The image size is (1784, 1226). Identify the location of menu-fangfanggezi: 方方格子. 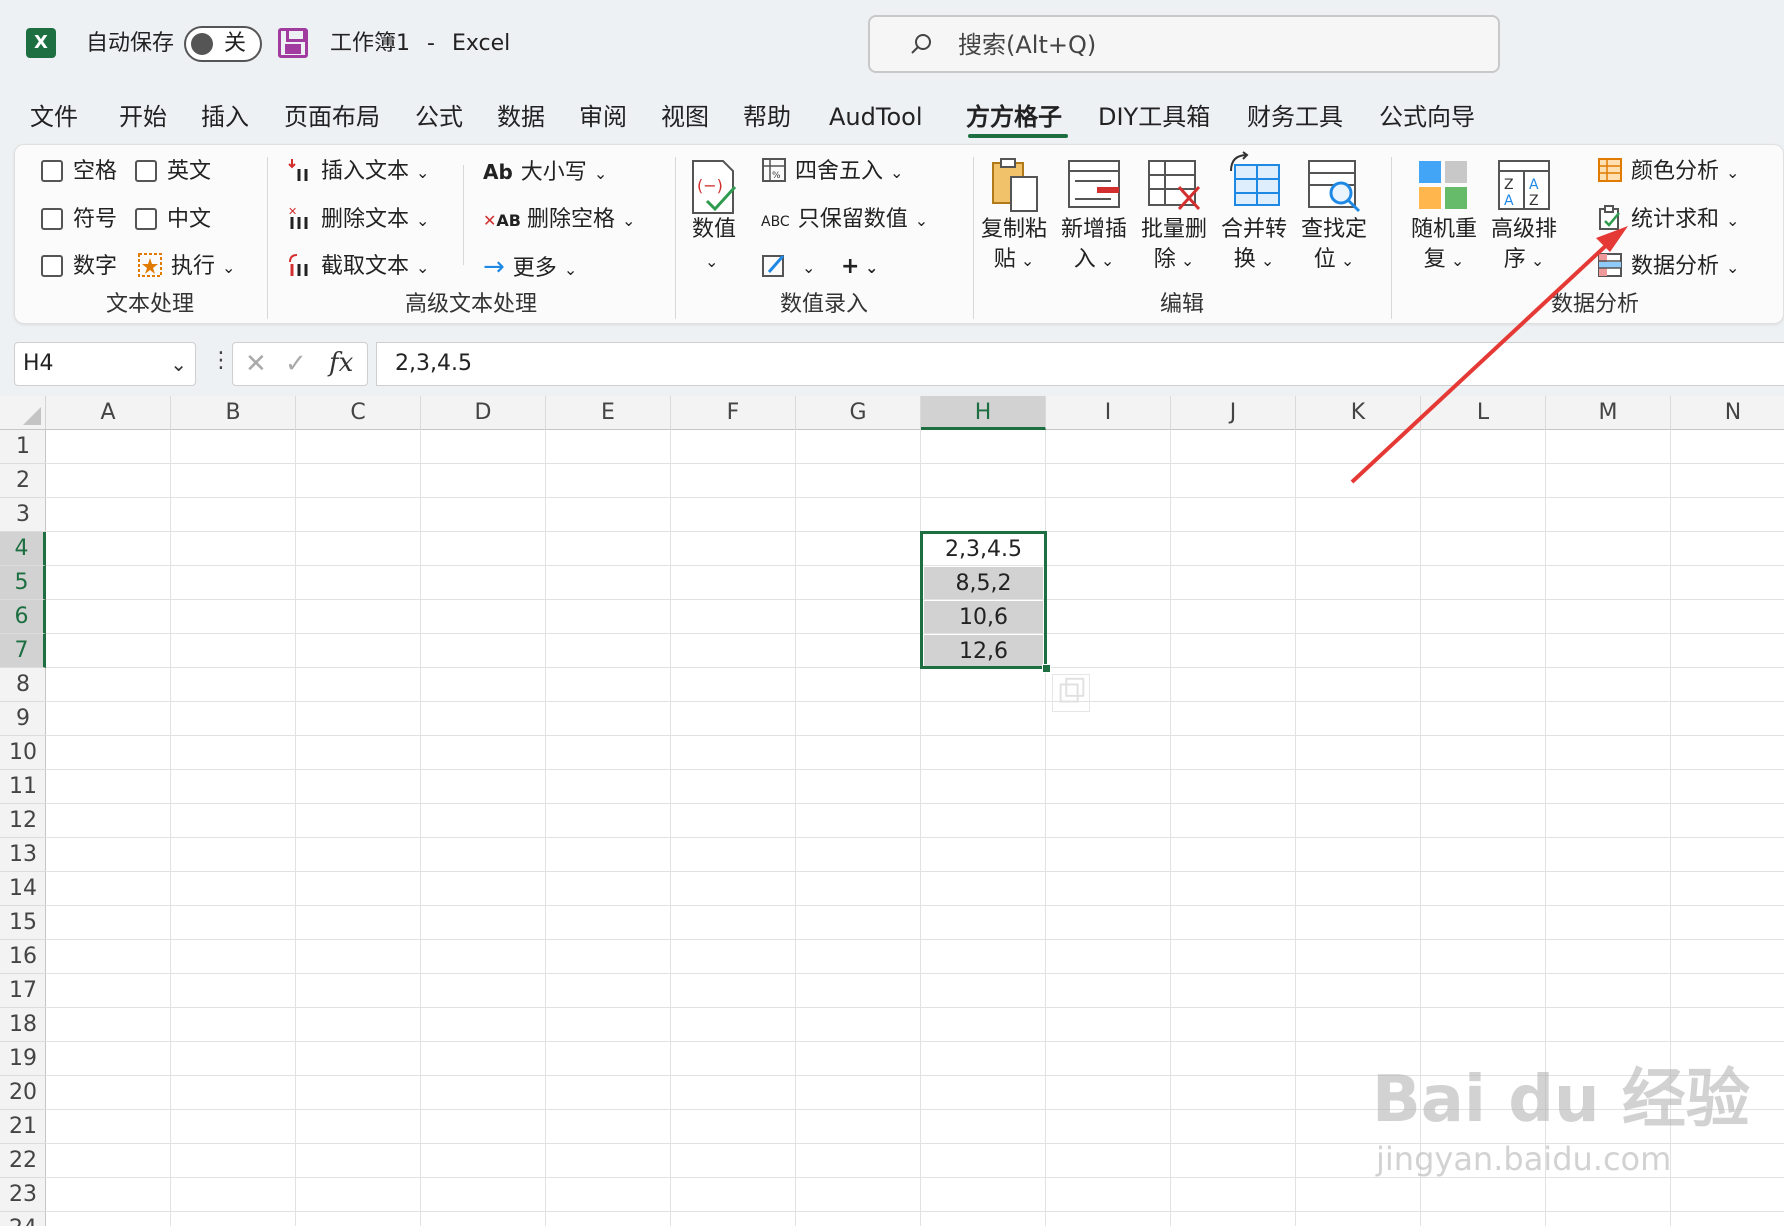
(1014, 117).